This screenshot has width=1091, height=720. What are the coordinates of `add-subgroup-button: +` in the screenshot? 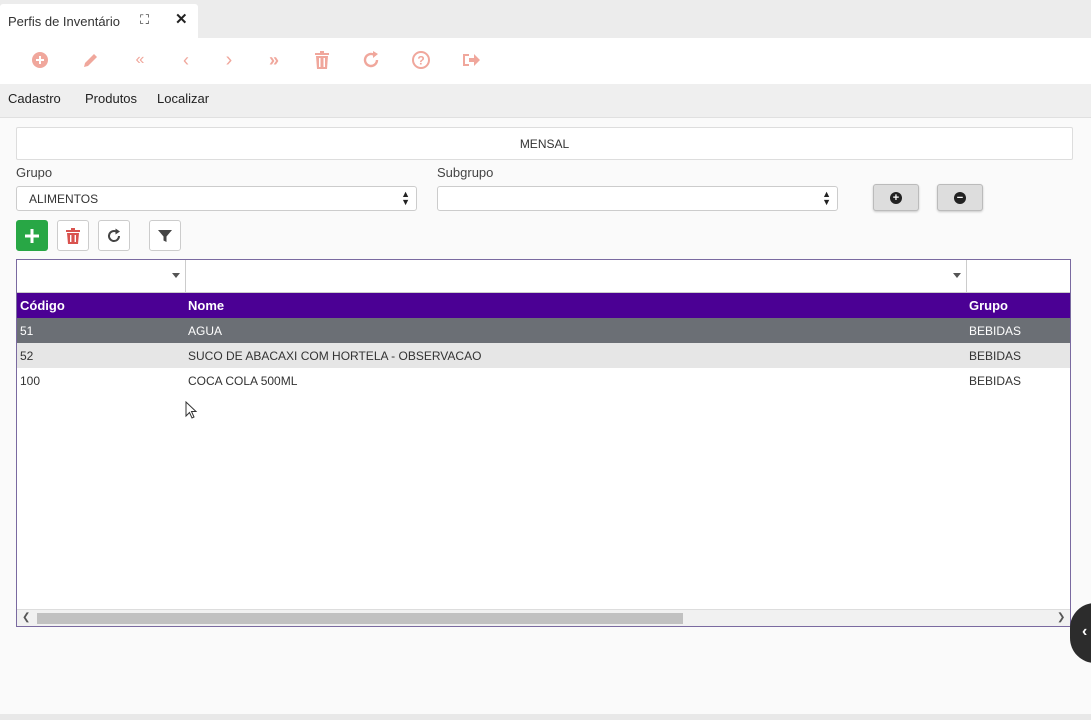 It's located at (896, 197).